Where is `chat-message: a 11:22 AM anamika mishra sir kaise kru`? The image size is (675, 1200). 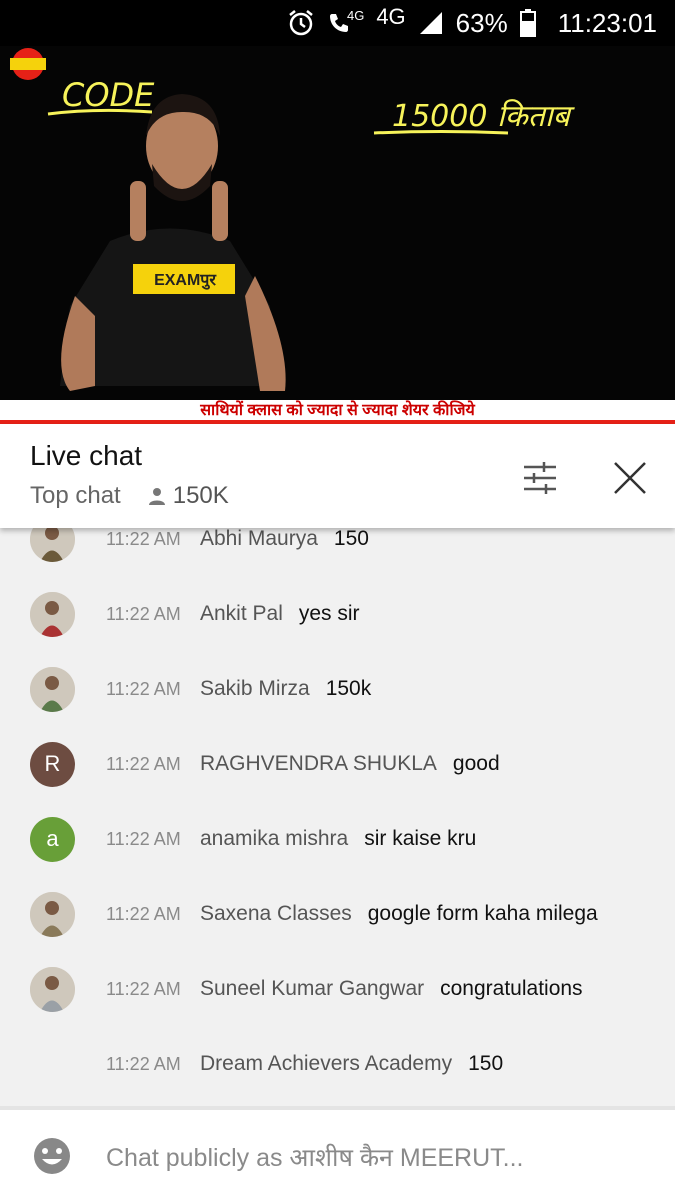
chat-message: a 11:22 AM anamika mishra sir kaise kru is located at coordinates (337, 839).